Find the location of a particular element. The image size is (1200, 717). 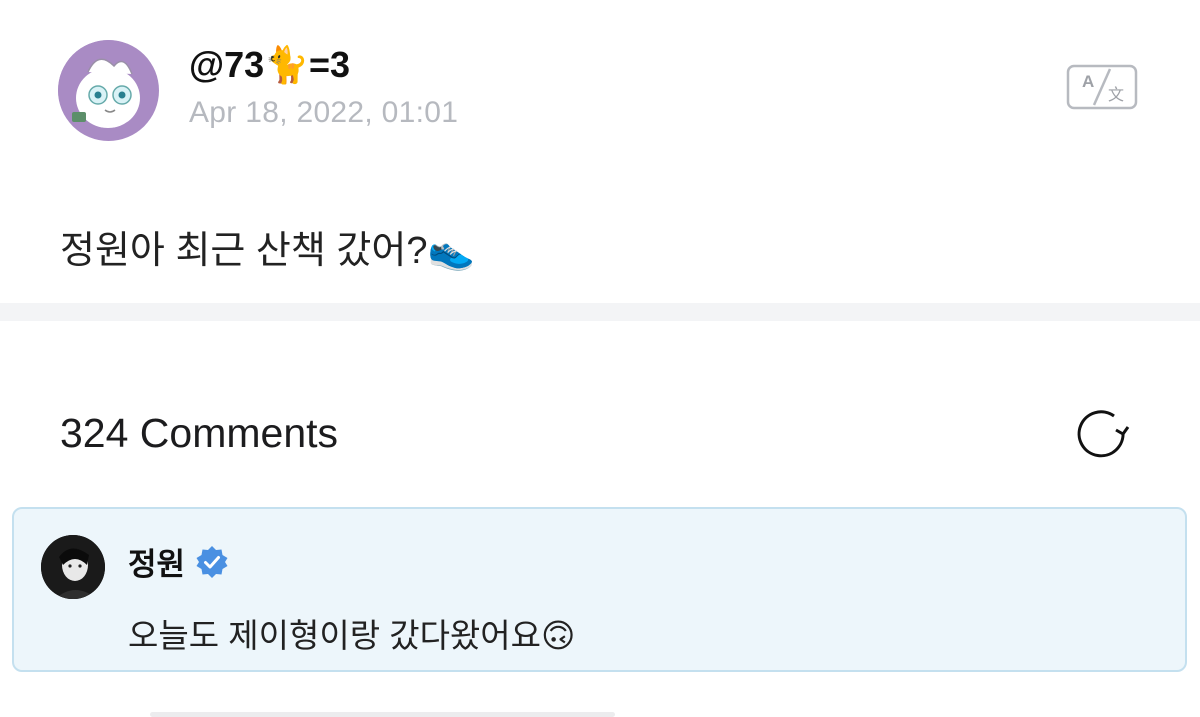

comments-count: 324 Comments is located at coordinates (199, 433).